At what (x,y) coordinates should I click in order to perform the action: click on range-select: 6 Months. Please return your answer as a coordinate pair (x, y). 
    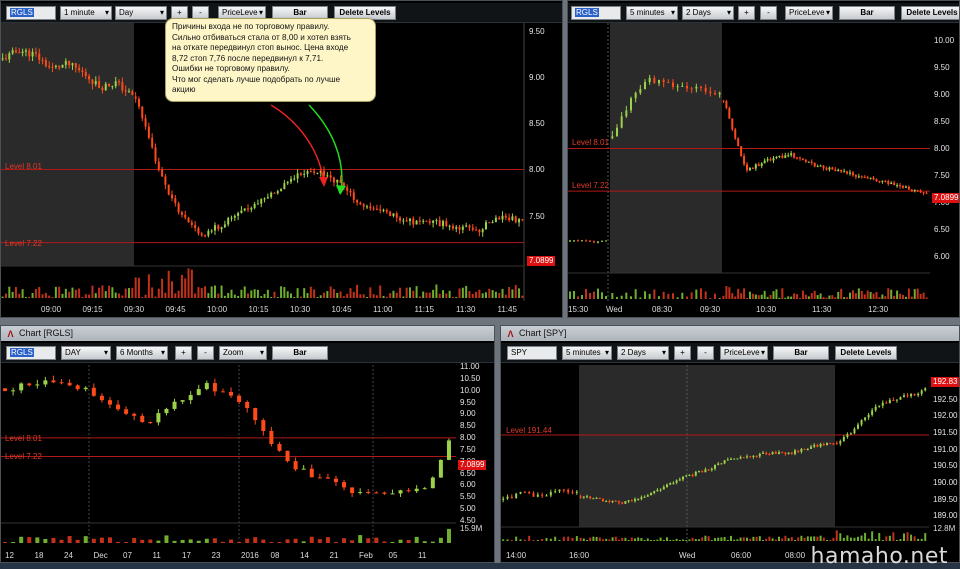
    Looking at the image, I should click on (142, 353).